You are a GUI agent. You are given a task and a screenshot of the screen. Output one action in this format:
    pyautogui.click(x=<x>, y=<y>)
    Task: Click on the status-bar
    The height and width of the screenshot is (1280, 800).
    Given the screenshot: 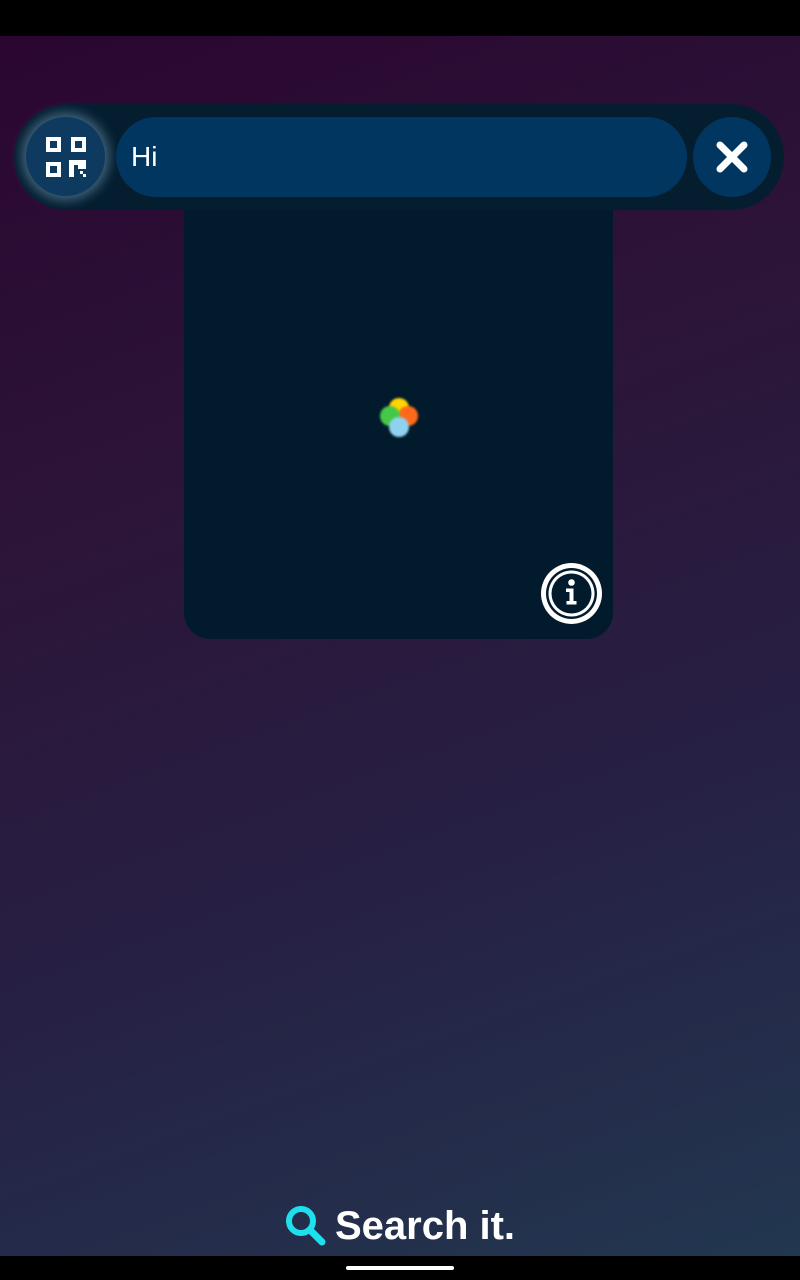 What is the action you would take?
    pyautogui.click(x=400, y=18)
    